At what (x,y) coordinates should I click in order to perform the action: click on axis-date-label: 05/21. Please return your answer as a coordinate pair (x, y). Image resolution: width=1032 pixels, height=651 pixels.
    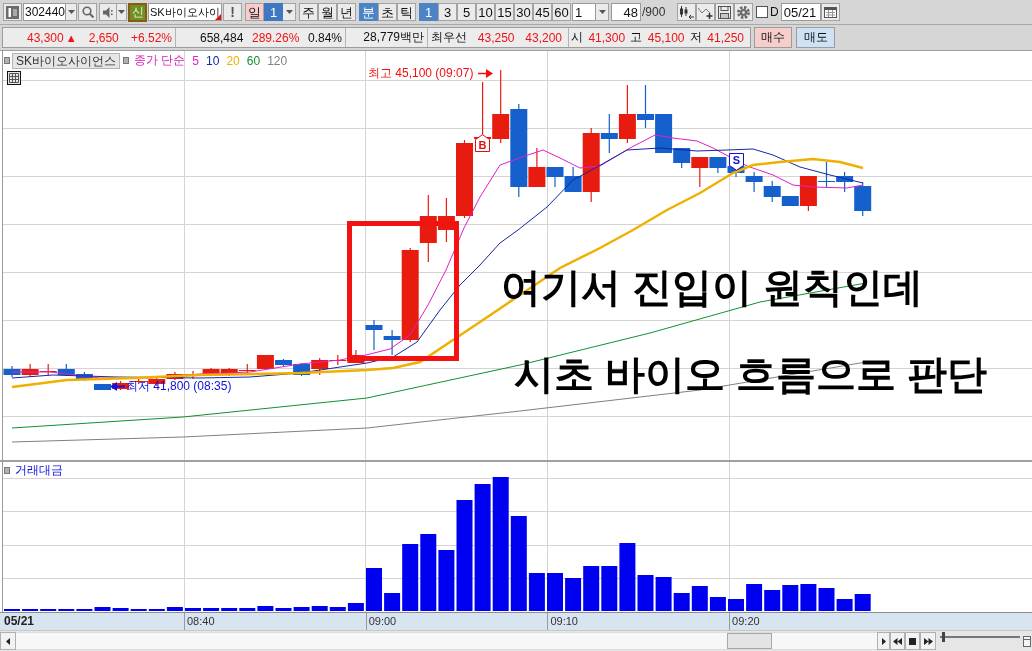
    Looking at the image, I should click on (19, 621).